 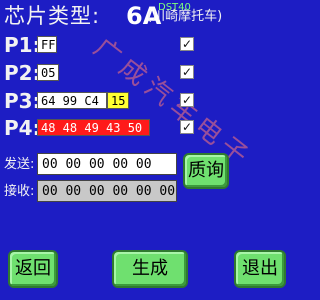 What do you see at coordinates (22, 128) in the screenshot?
I see `p4-label: P4:` at bounding box center [22, 128].